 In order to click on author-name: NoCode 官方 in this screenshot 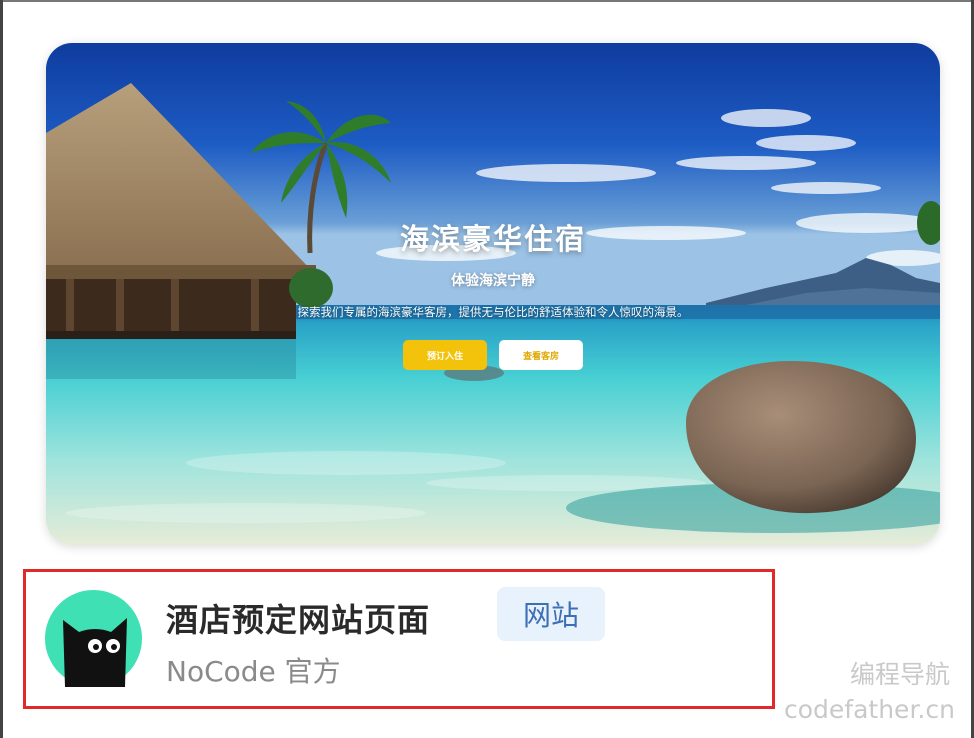, I will do `click(253, 670)`.